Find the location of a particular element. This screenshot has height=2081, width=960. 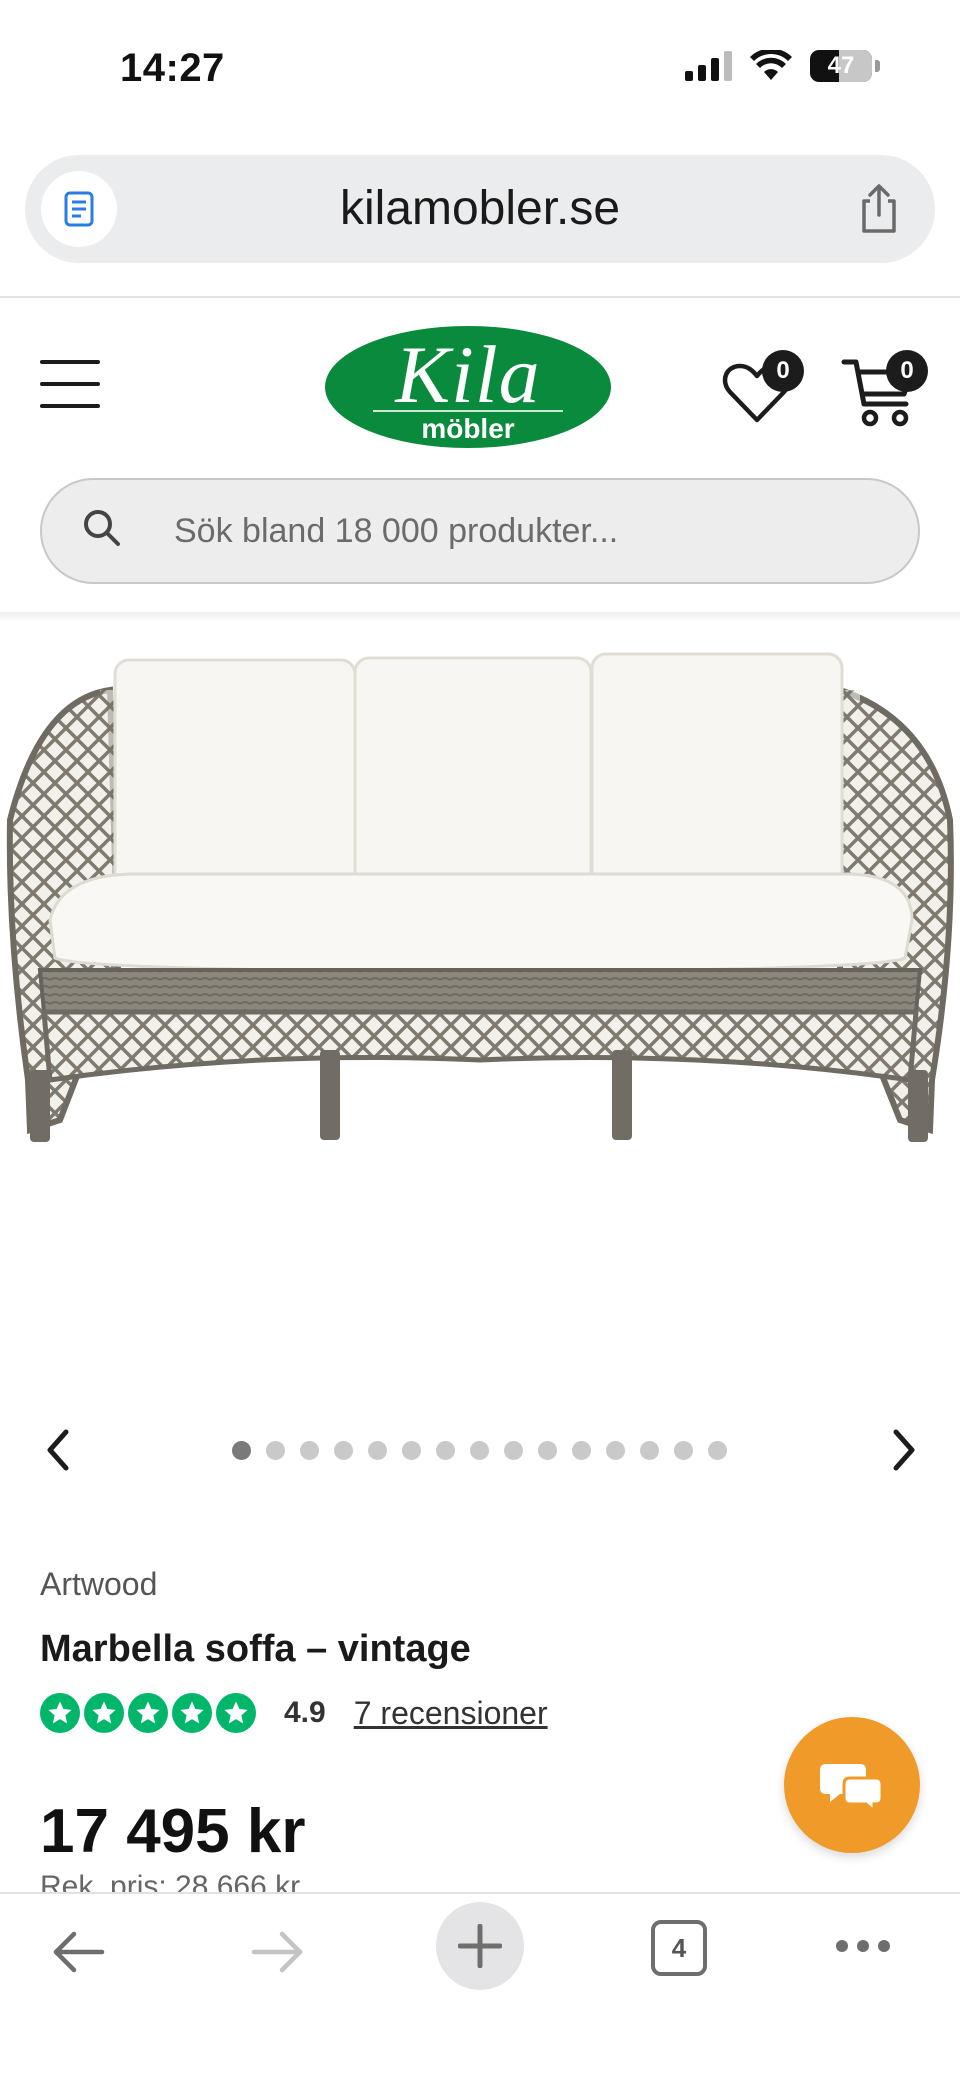

cart-button: 0 is located at coordinates (885, 389).